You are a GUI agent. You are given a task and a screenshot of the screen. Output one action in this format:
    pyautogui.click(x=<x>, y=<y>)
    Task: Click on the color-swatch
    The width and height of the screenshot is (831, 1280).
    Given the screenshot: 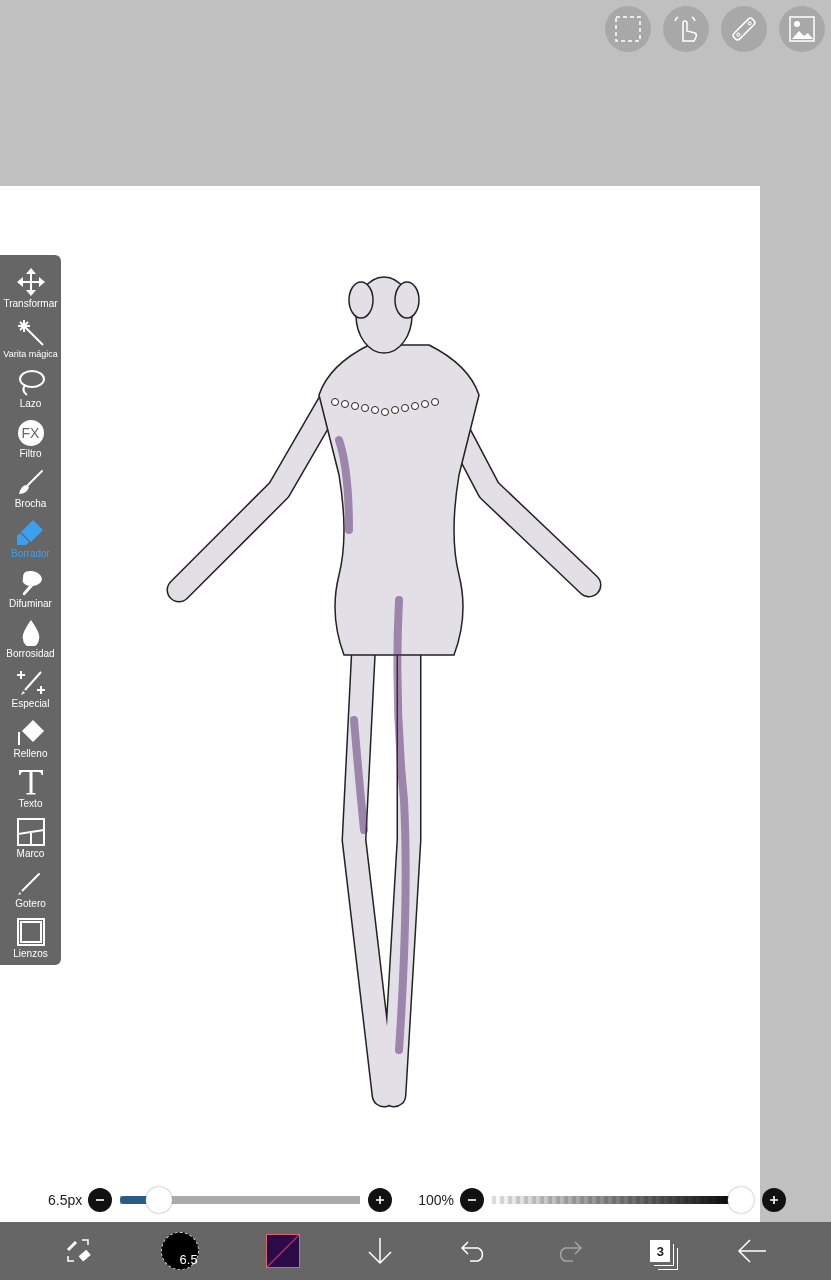 What is the action you would take?
    pyautogui.click(x=282, y=1251)
    